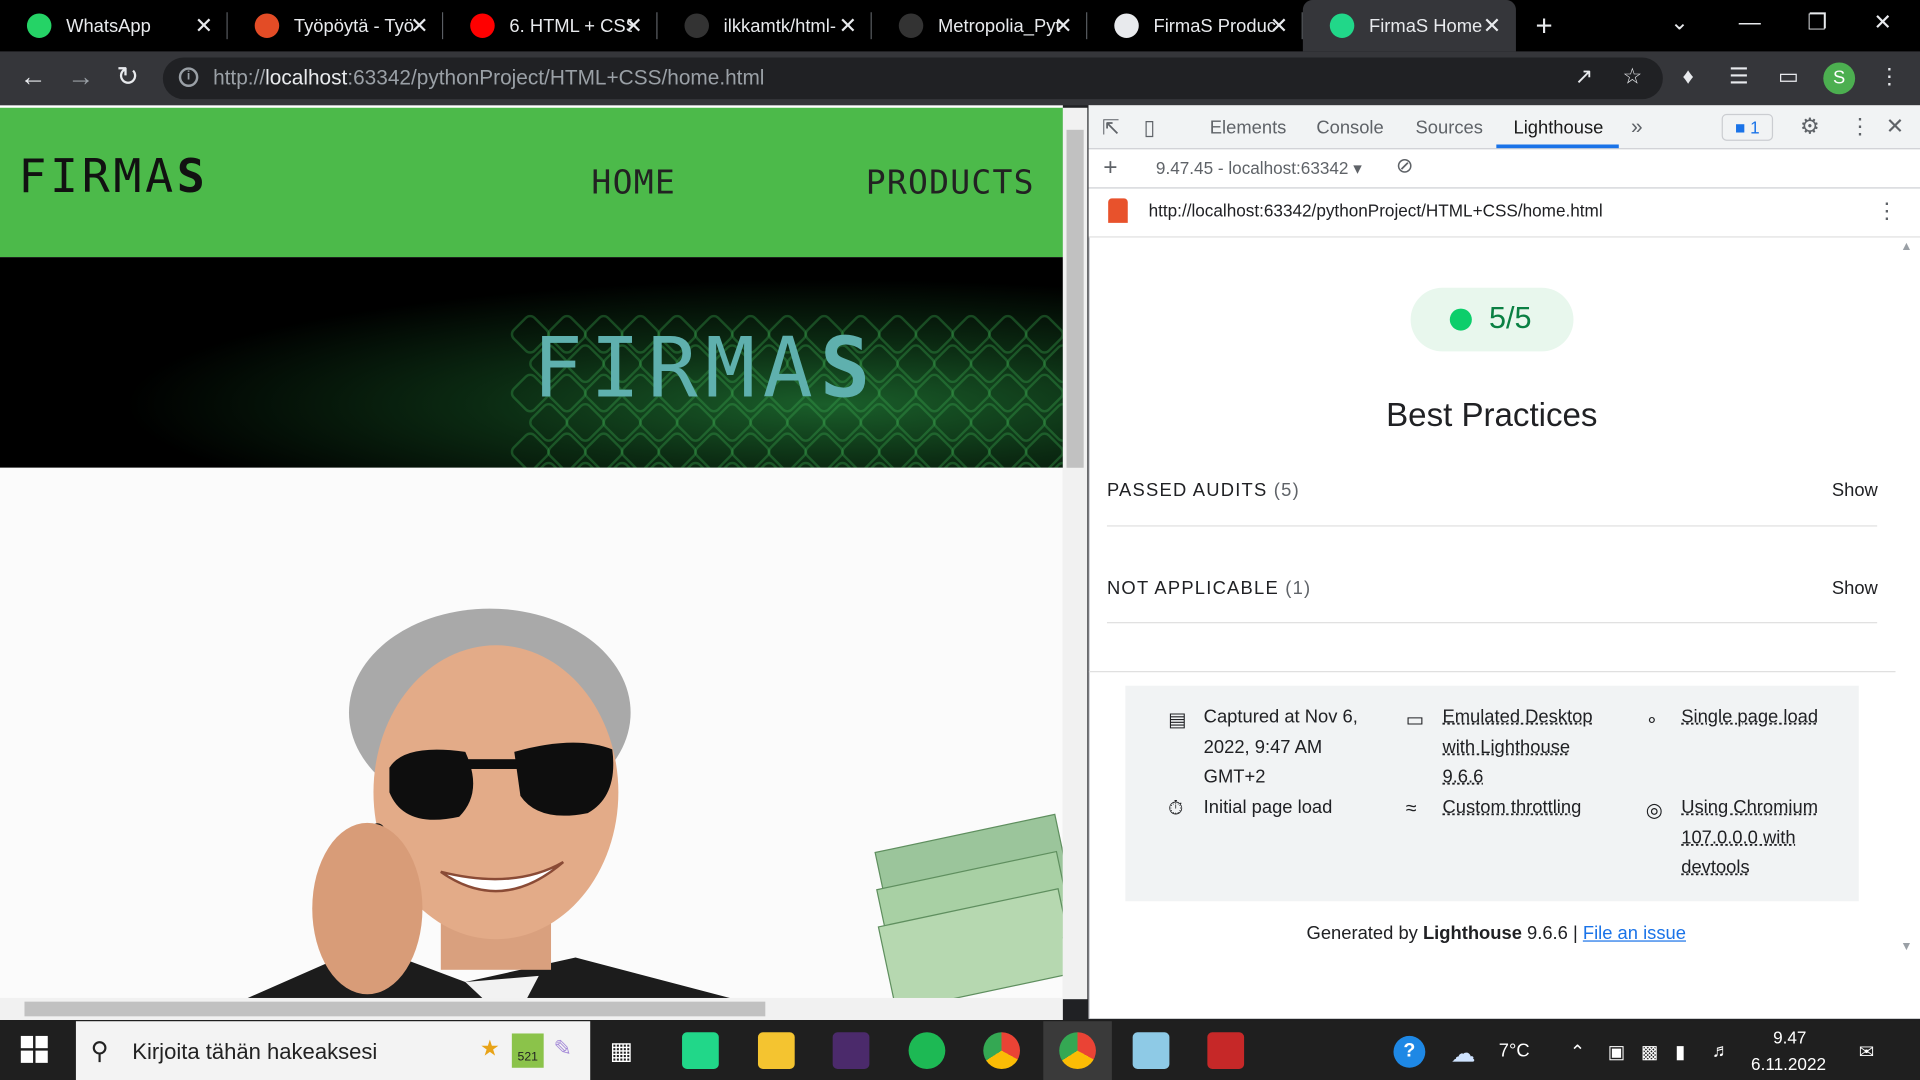  Describe the element at coordinates (1110, 128) in the screenshot. I see `inspect-element-icon: ⇱` at that location.